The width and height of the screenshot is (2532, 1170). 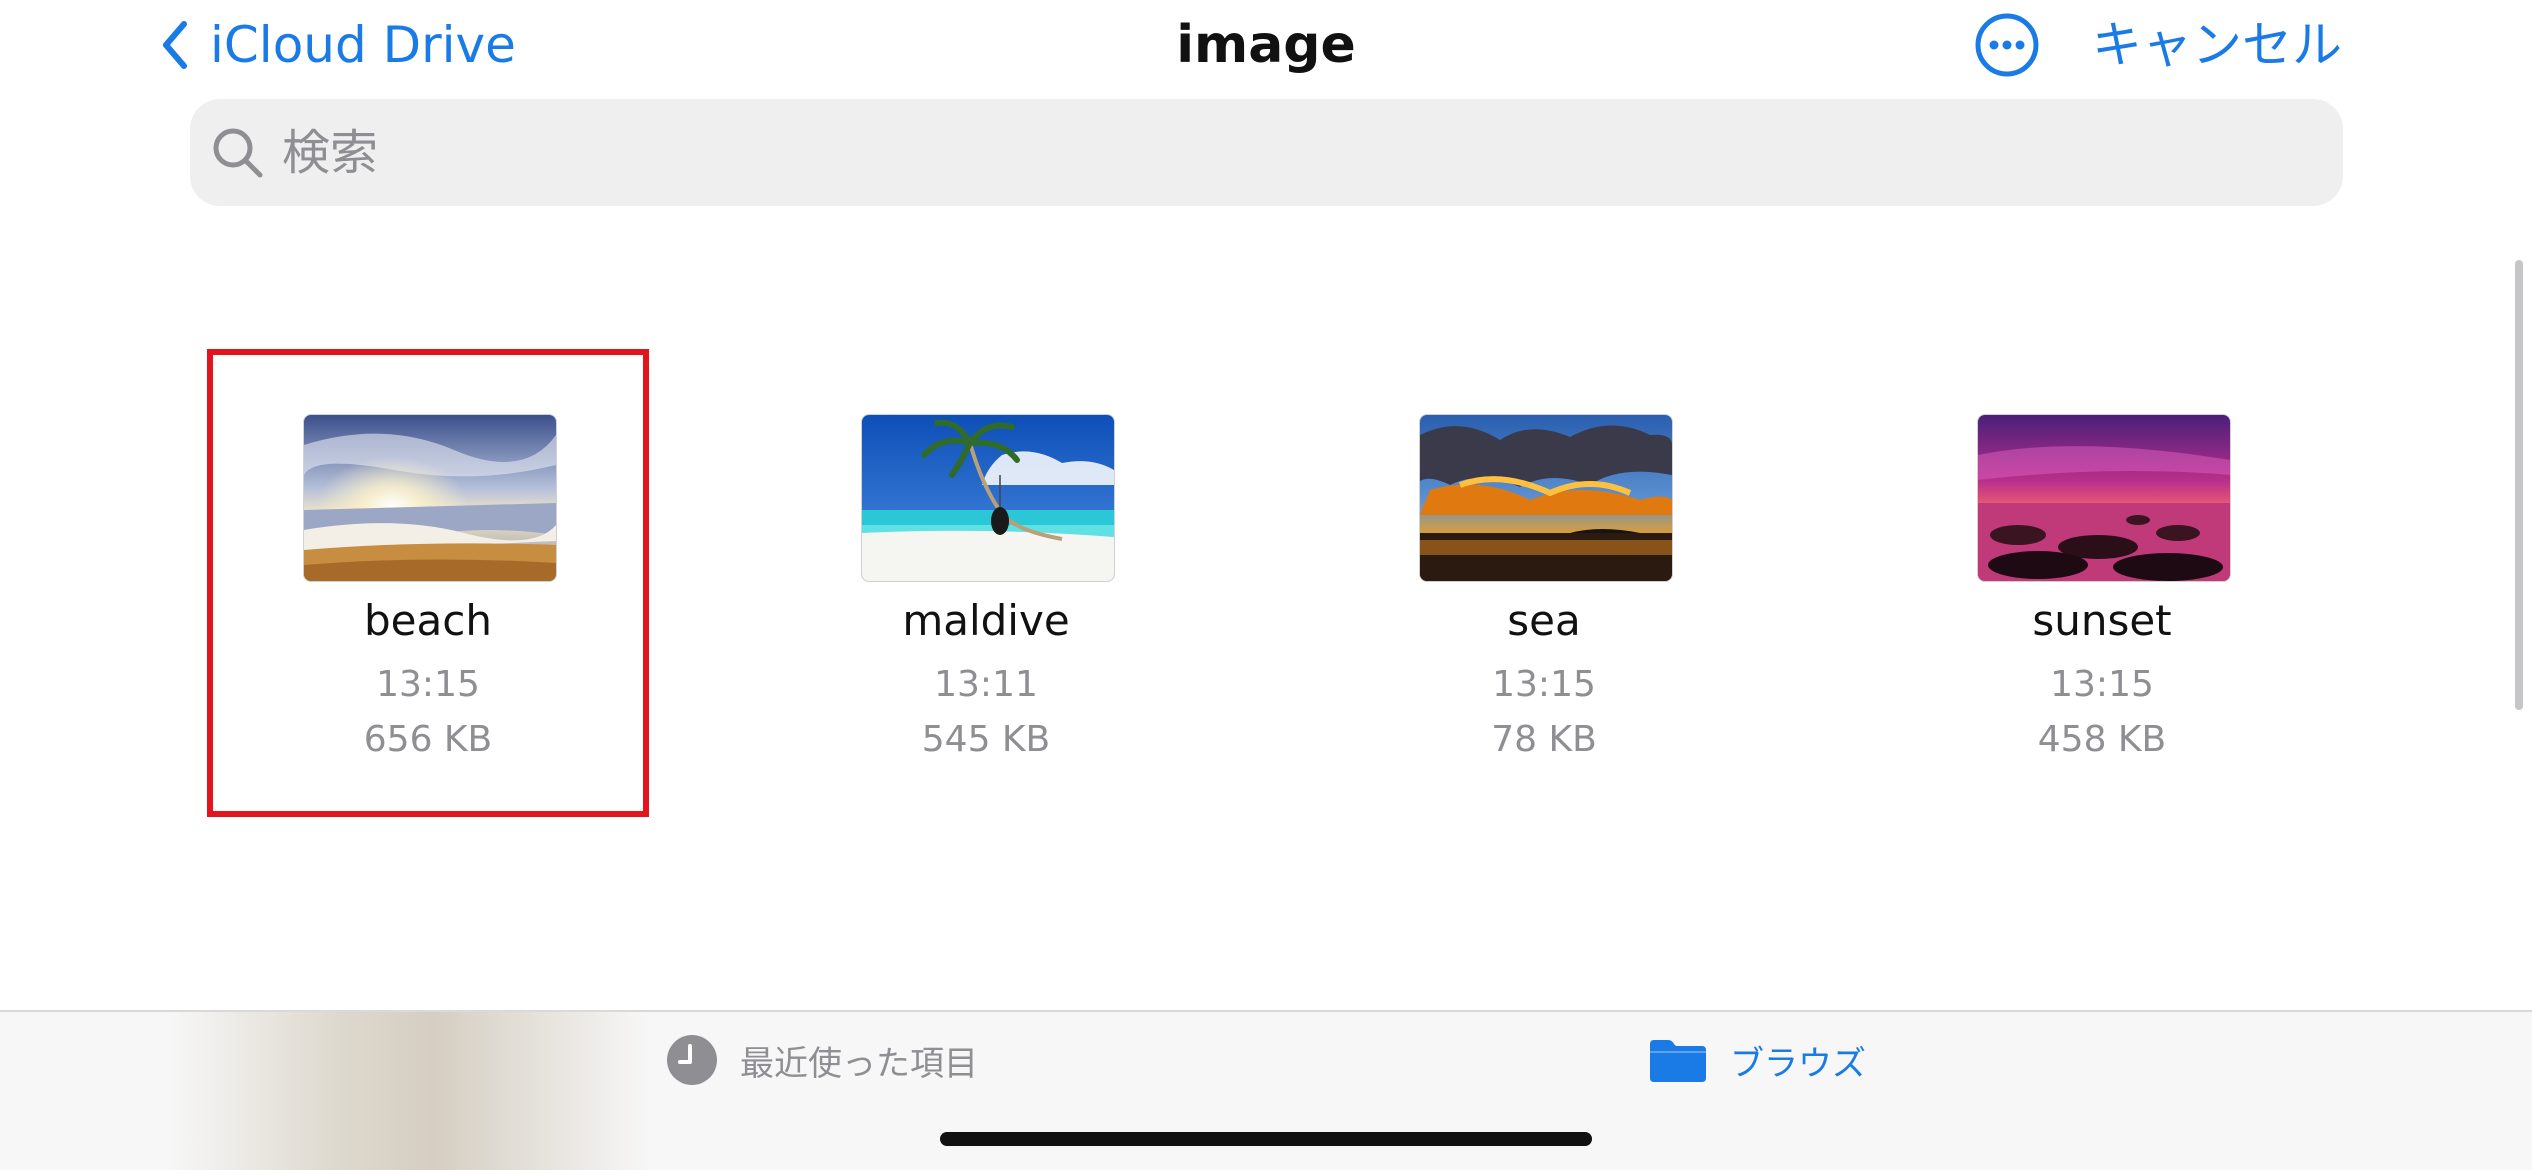 I want to click on tab-recent-label: 最近使った項目, so click(x=859, y=1063).